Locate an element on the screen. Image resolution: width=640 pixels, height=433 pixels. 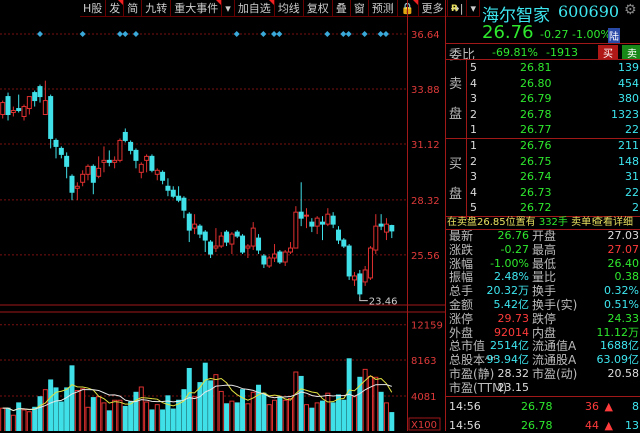
stat-label: 内盘 is located at coordinates (544, 332).